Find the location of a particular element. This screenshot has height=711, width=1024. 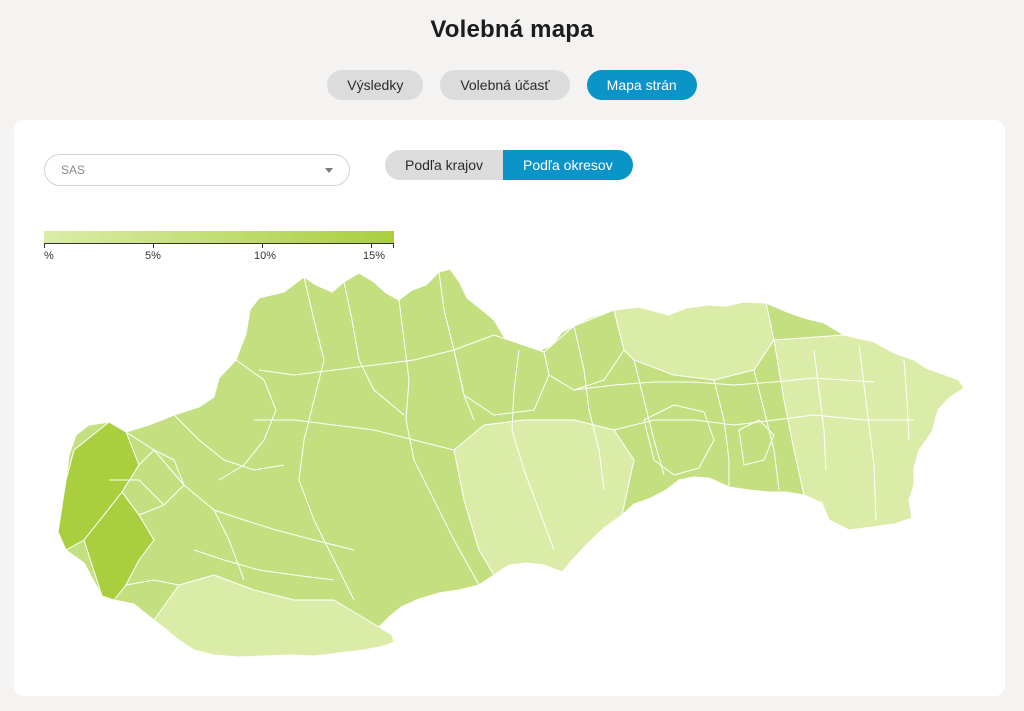

page-title: Volebná mapa is located at coordinates (512, 29).